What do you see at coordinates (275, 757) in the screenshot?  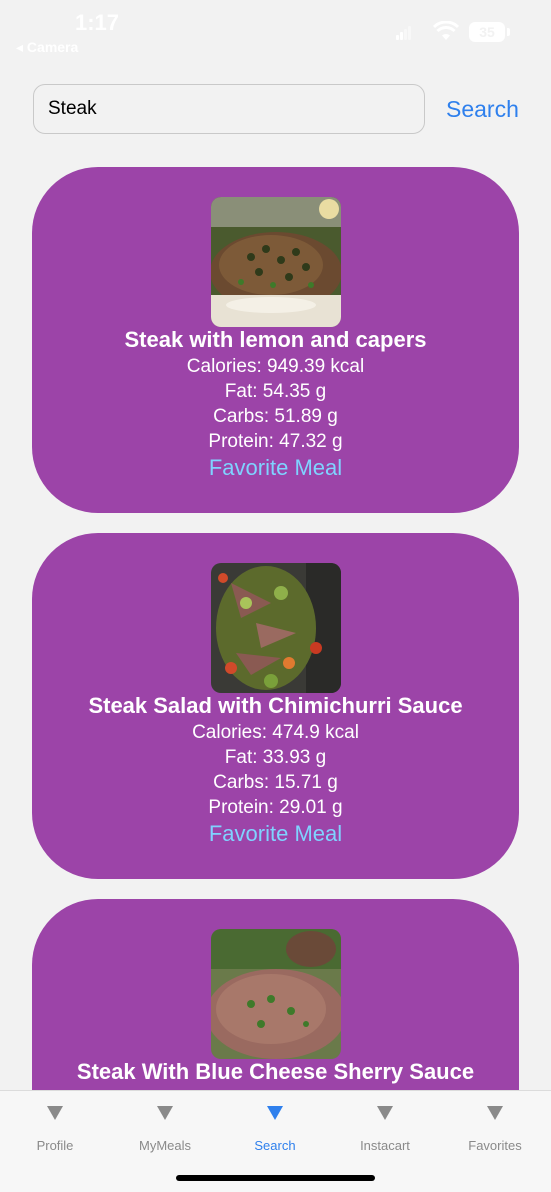 I see `meal-fat: Fat: 33.93 g` at bounding box center [275, 757].